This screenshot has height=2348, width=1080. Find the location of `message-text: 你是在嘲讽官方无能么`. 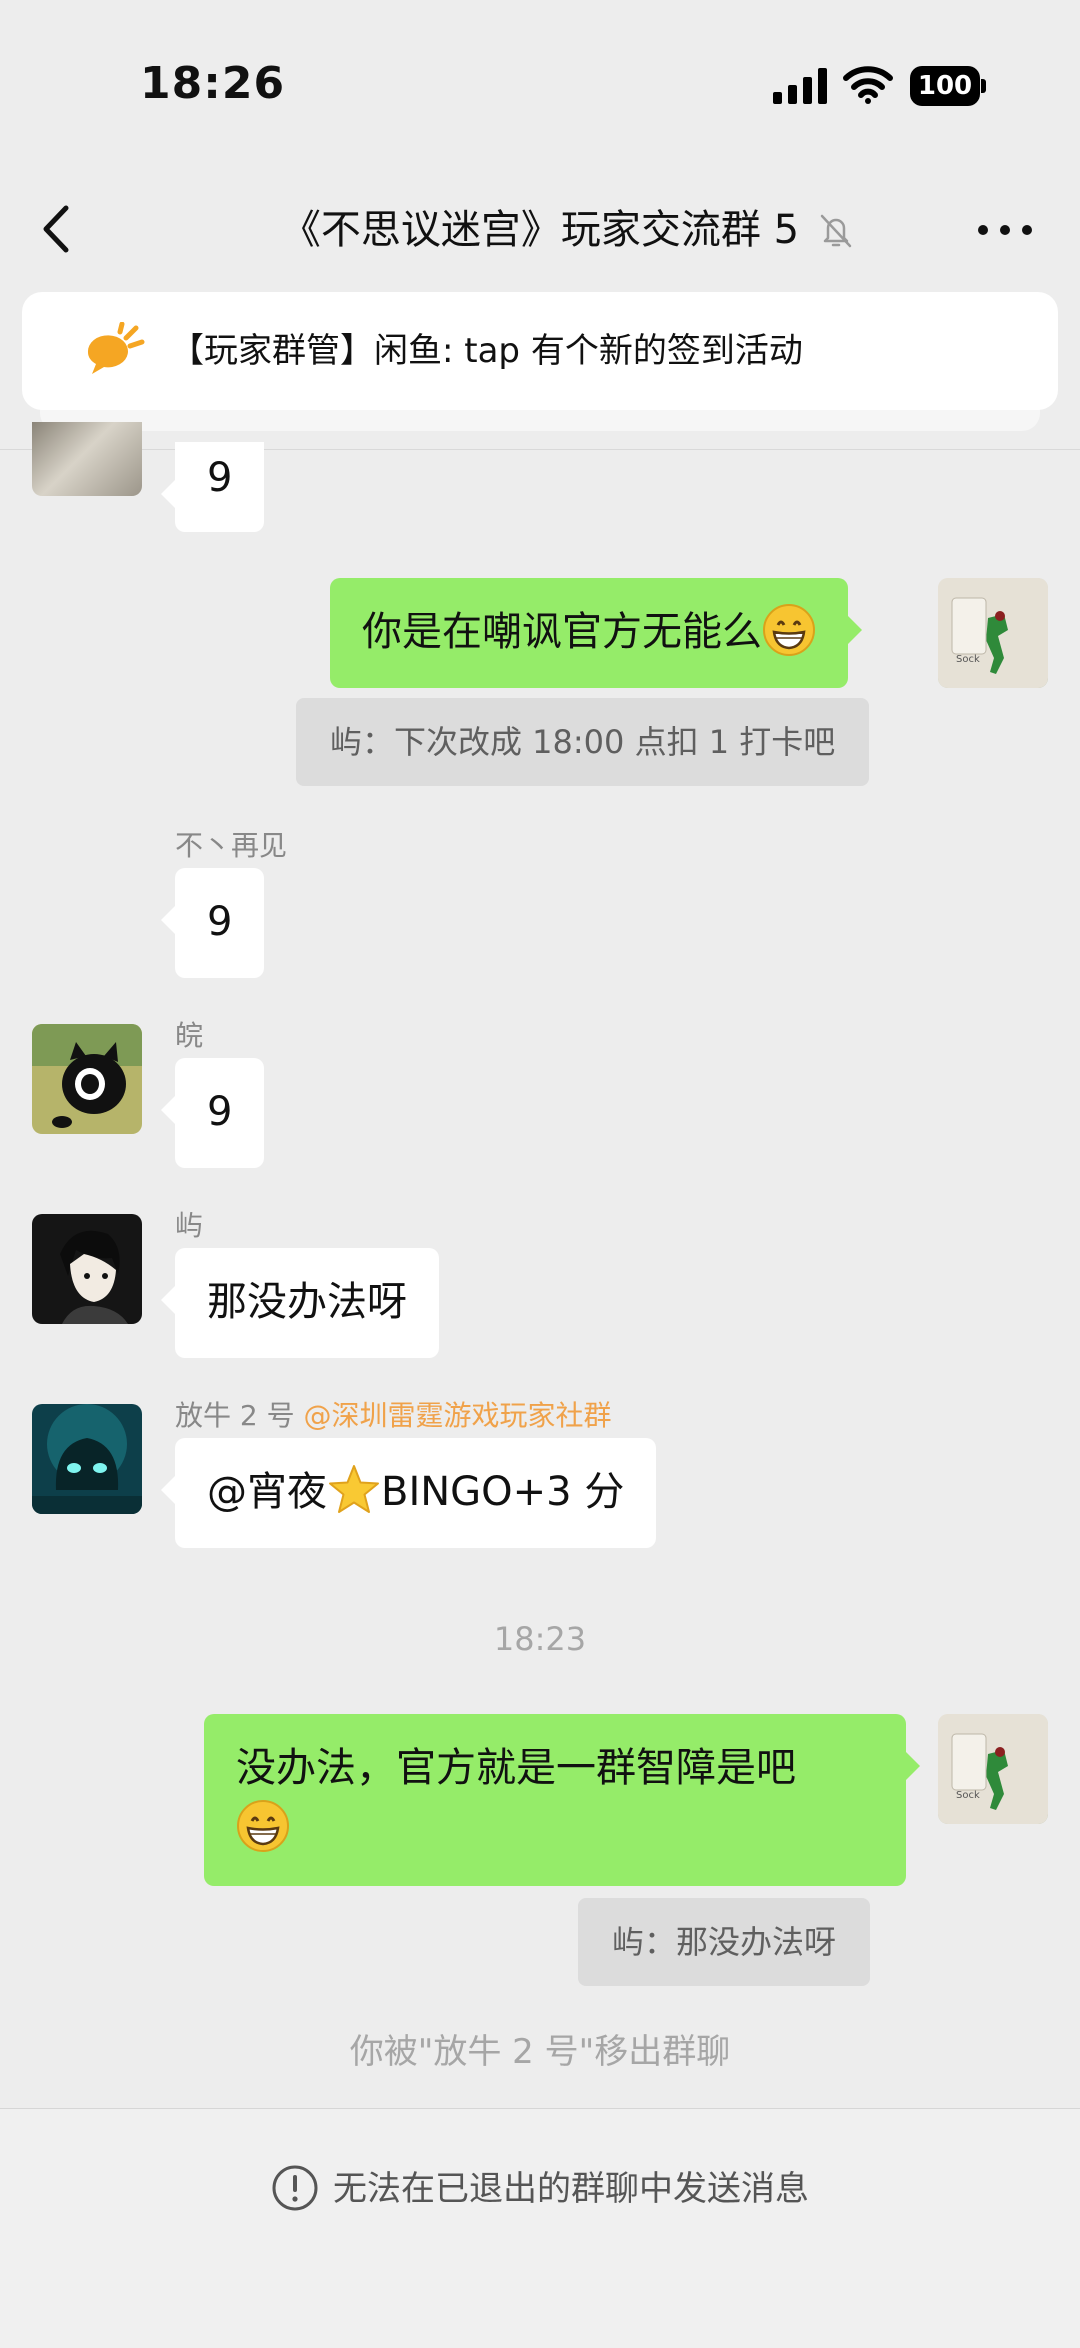

message-text: 你是在嘲讽官方无能么 is located at coordinates (562, 632).